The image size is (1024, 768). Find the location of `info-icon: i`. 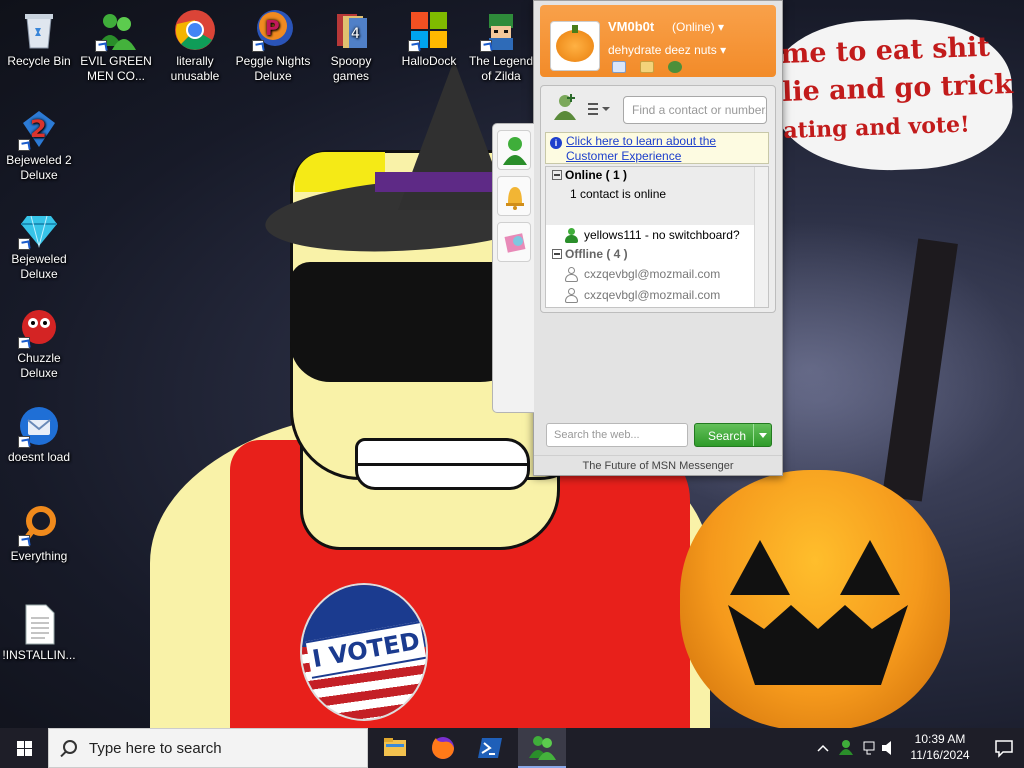

info-icon: i is located at coordinates (556, 143).